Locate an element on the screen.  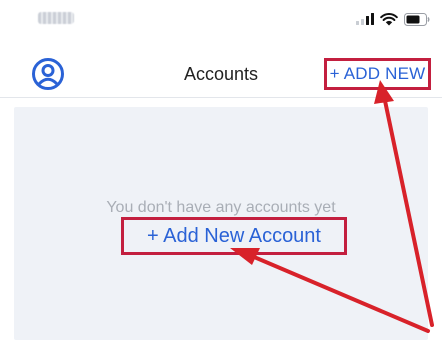
profile-button is located at coordinates (48, 74).